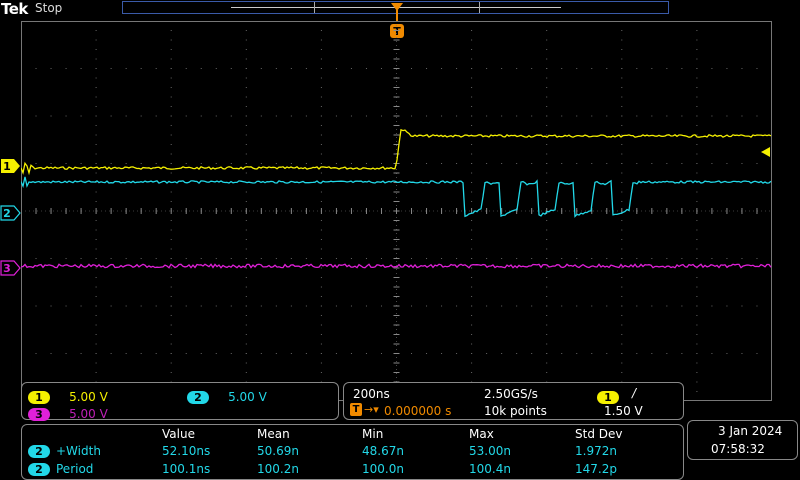  I want to click on measurement-header-min: Min, so click(373, 434).